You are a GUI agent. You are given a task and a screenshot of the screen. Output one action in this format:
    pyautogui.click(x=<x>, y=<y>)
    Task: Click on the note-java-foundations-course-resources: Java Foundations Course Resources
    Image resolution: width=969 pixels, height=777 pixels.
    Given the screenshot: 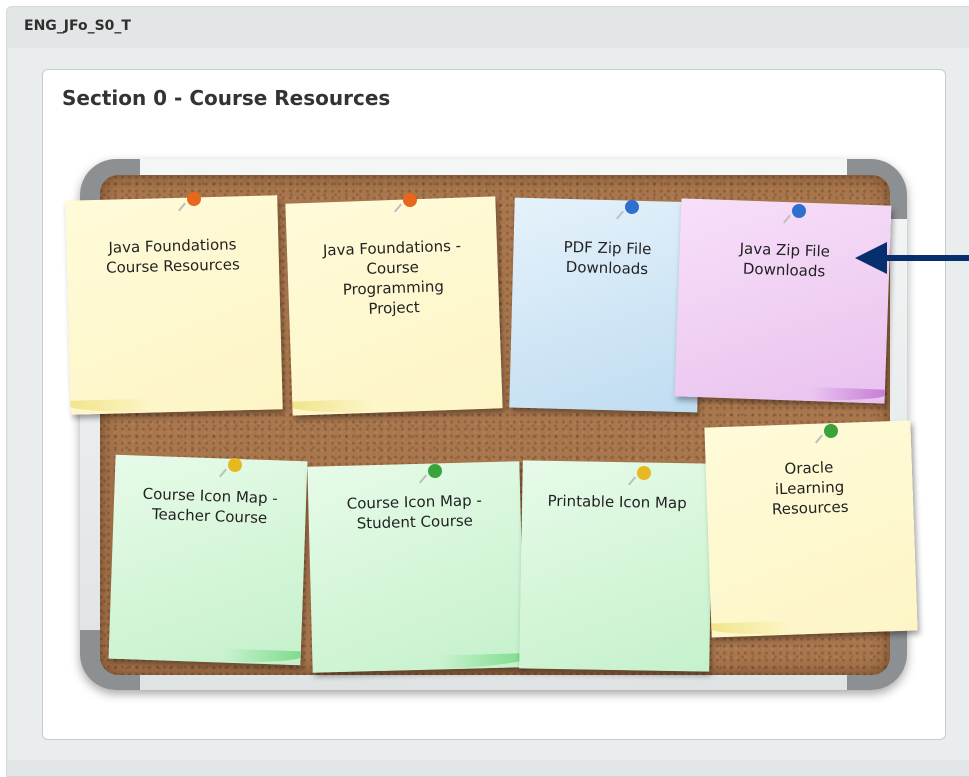 What is the action you would take?
    pyautogui.click(x=174, y=305)
    